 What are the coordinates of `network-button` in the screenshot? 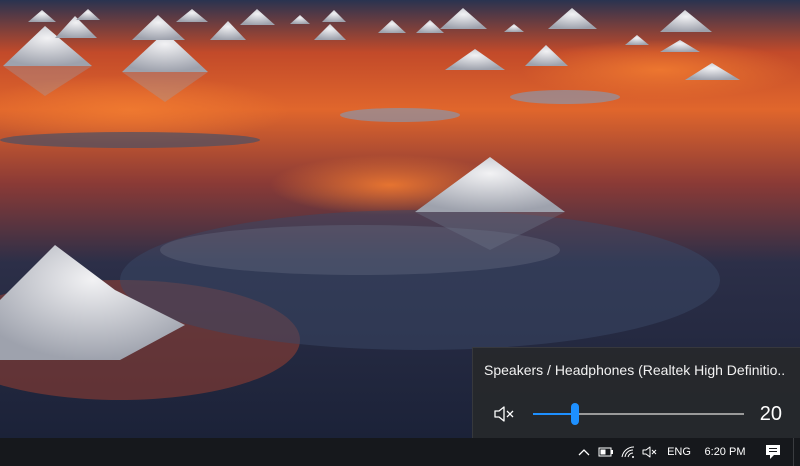 It's located at (628, 452).